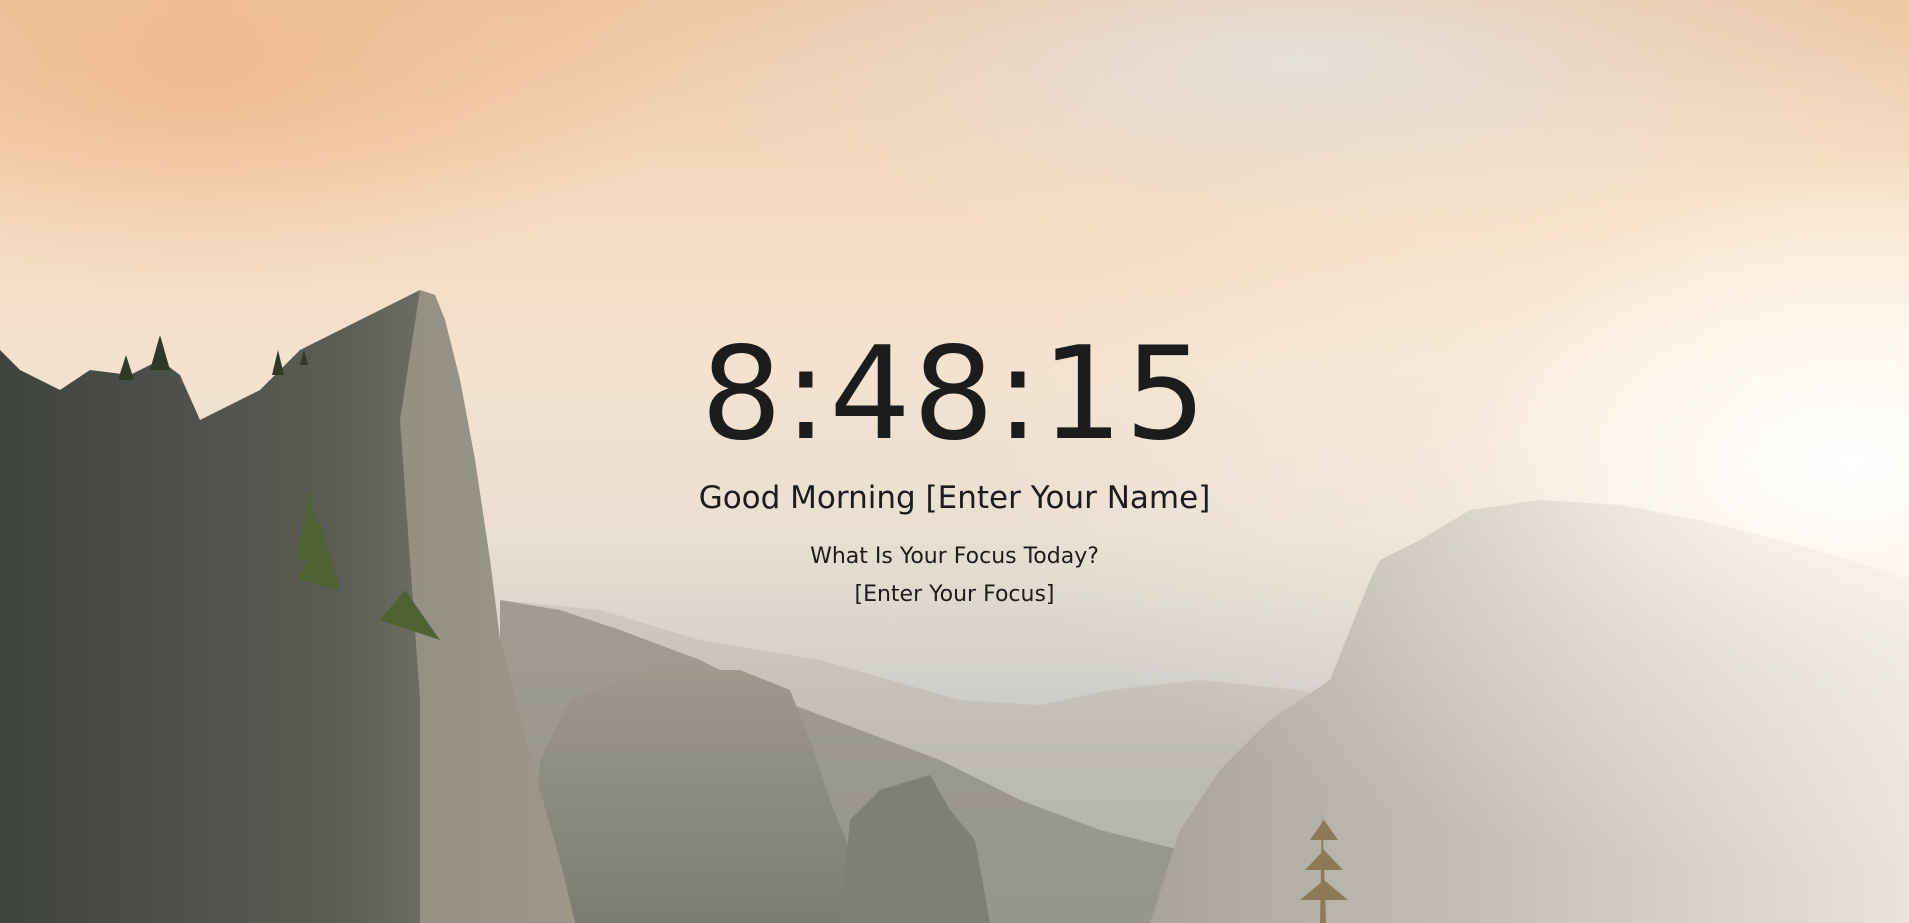  Describe the element at coordinates (807, 498) in the screenshot. I see `greeting-salutation: Good Morning` at that location.